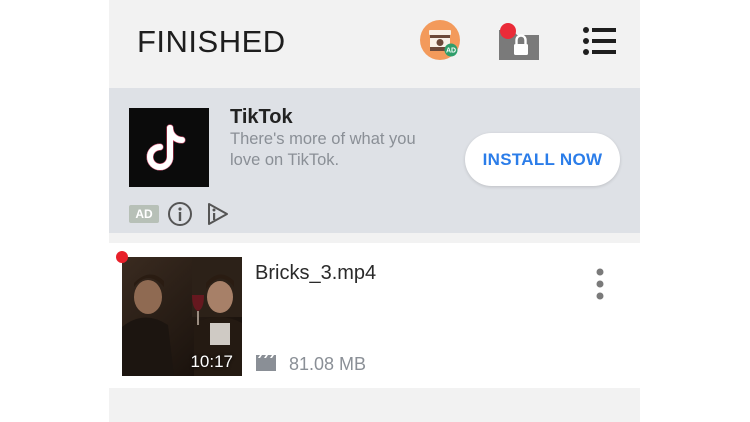 The image size is (750, 422). Describe the element at coordinates (323, 149) in the screenshot. I see `ad-description: There's more of what you love on TikTok.` at that location.